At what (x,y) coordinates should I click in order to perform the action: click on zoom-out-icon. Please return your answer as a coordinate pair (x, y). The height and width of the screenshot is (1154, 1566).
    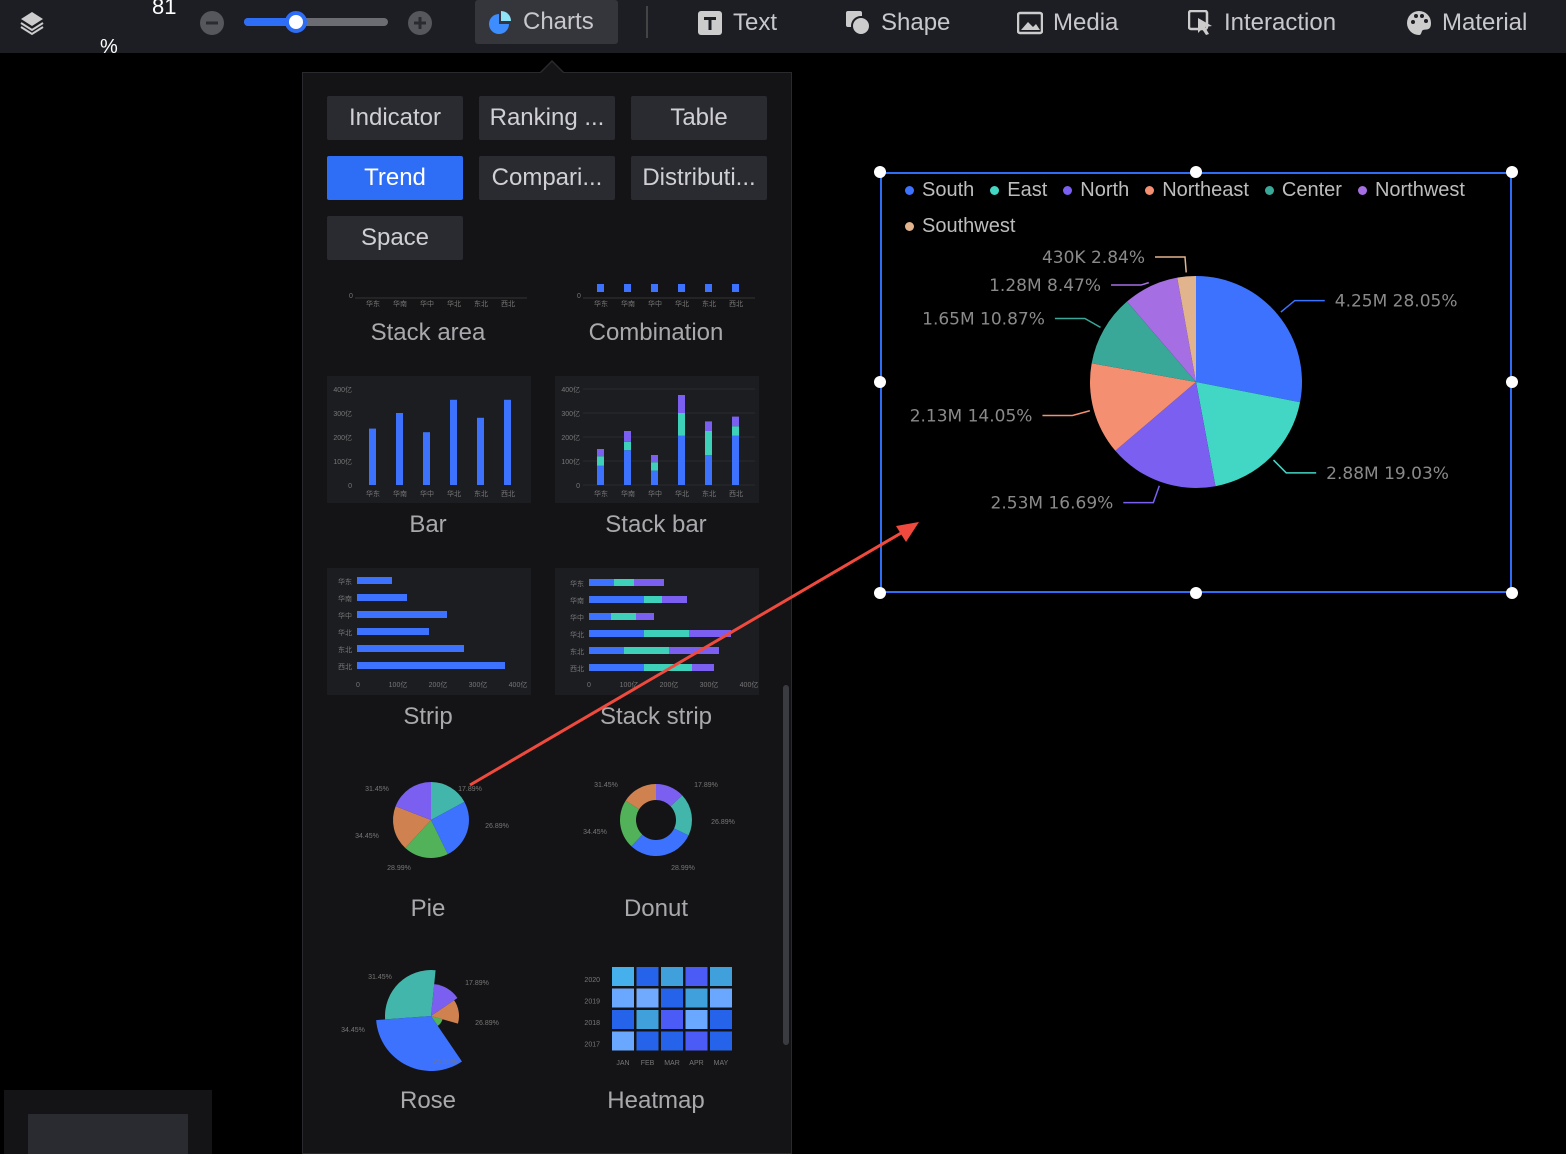
    Looking at the image, I should click on (212, 23).